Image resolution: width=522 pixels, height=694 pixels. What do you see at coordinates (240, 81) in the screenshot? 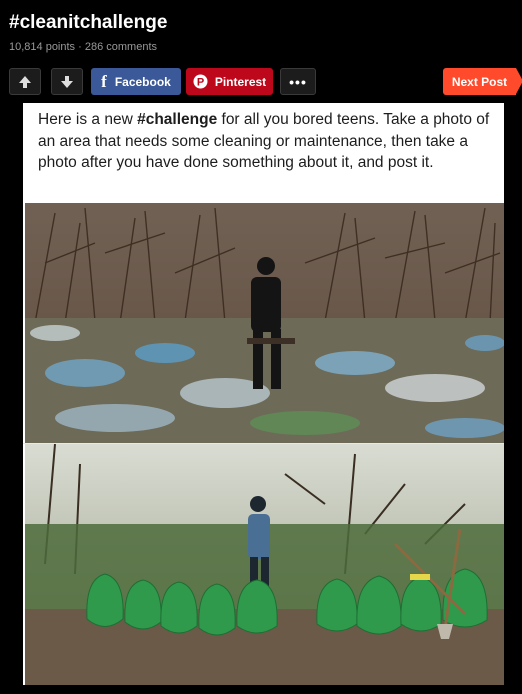
I see `pinterest-label: Pinterest` at bounding box center [240, 81].